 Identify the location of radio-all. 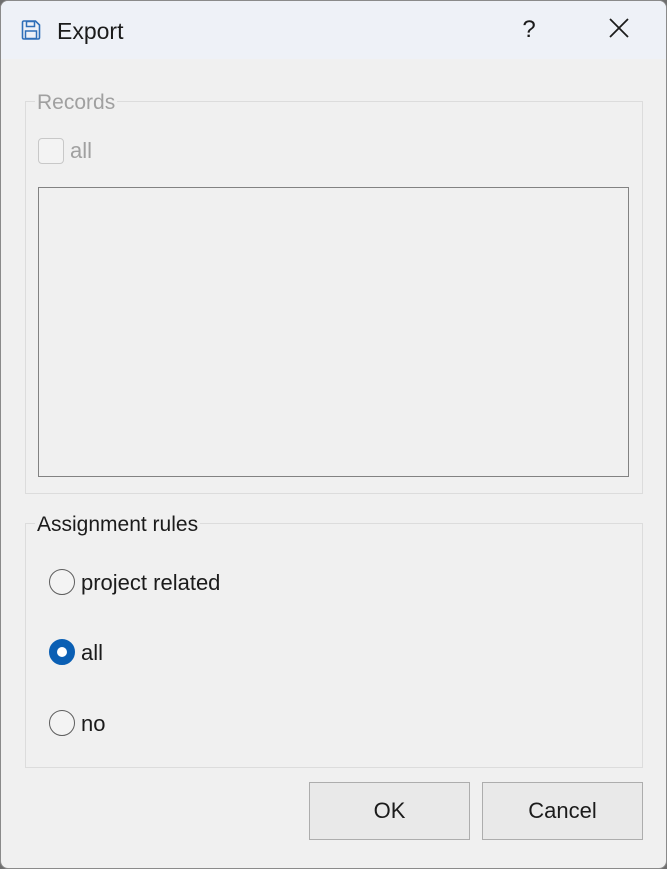
(62, 652).